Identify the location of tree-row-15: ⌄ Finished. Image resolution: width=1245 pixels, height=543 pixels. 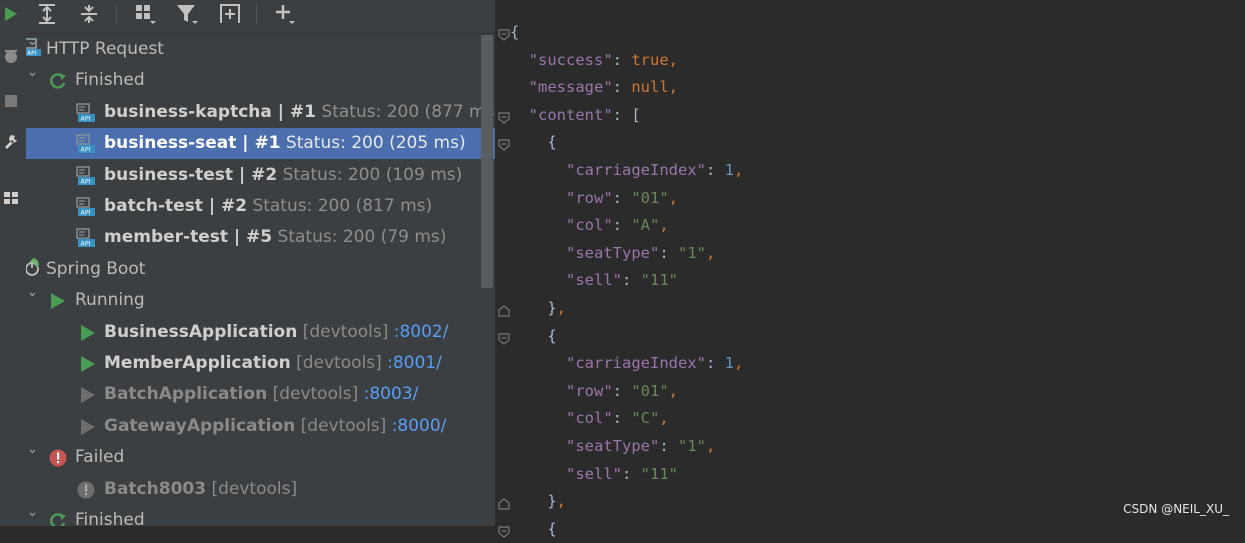
(260, 515).